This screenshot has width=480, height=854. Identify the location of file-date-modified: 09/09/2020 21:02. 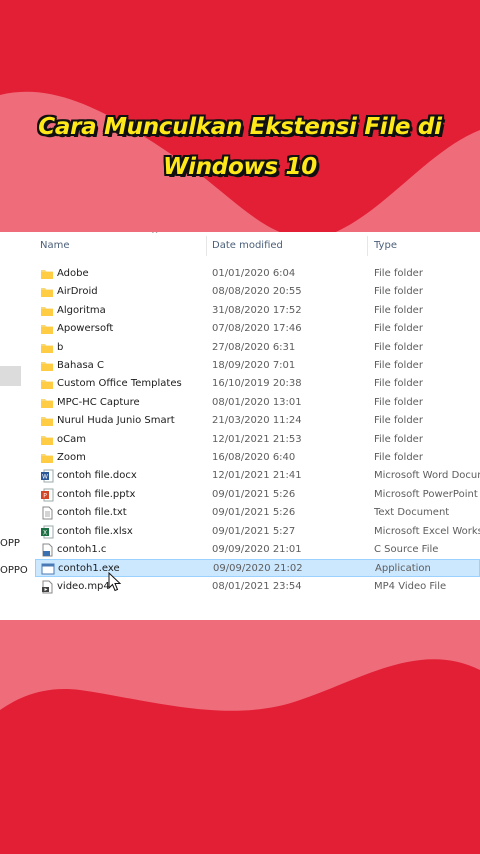
(258, 569).